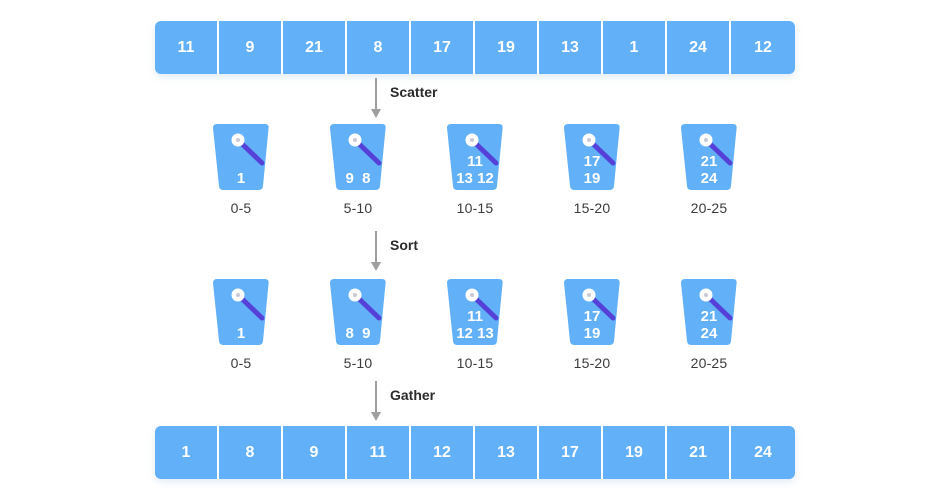  I want to click on unsorted-array: 11 9 21 8 17 19 13 1 24 12, so click(475, 47).